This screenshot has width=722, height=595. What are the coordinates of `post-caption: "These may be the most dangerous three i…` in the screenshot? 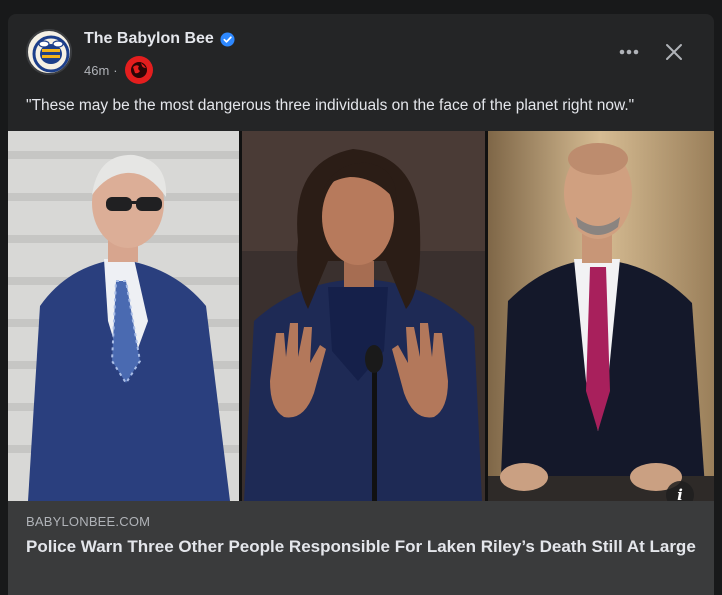 It's located at (330, 105).